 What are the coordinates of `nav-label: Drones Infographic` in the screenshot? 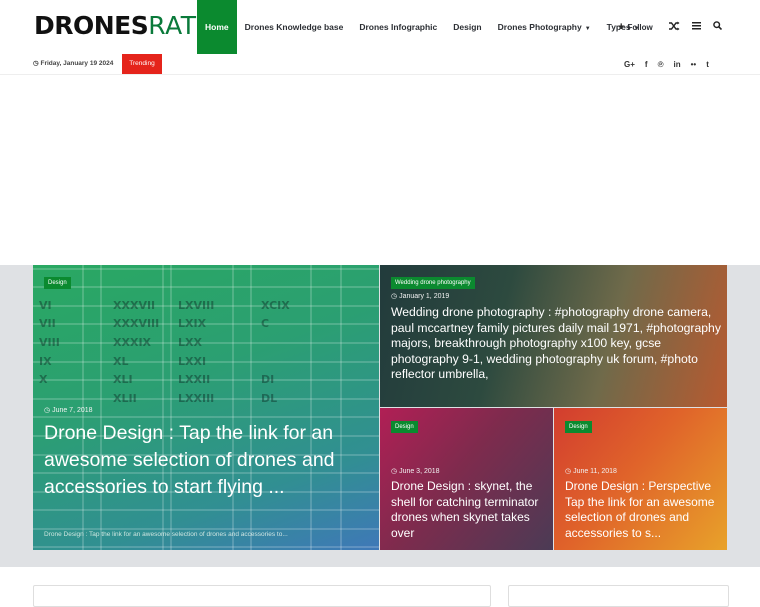 It's located at (398, 27).